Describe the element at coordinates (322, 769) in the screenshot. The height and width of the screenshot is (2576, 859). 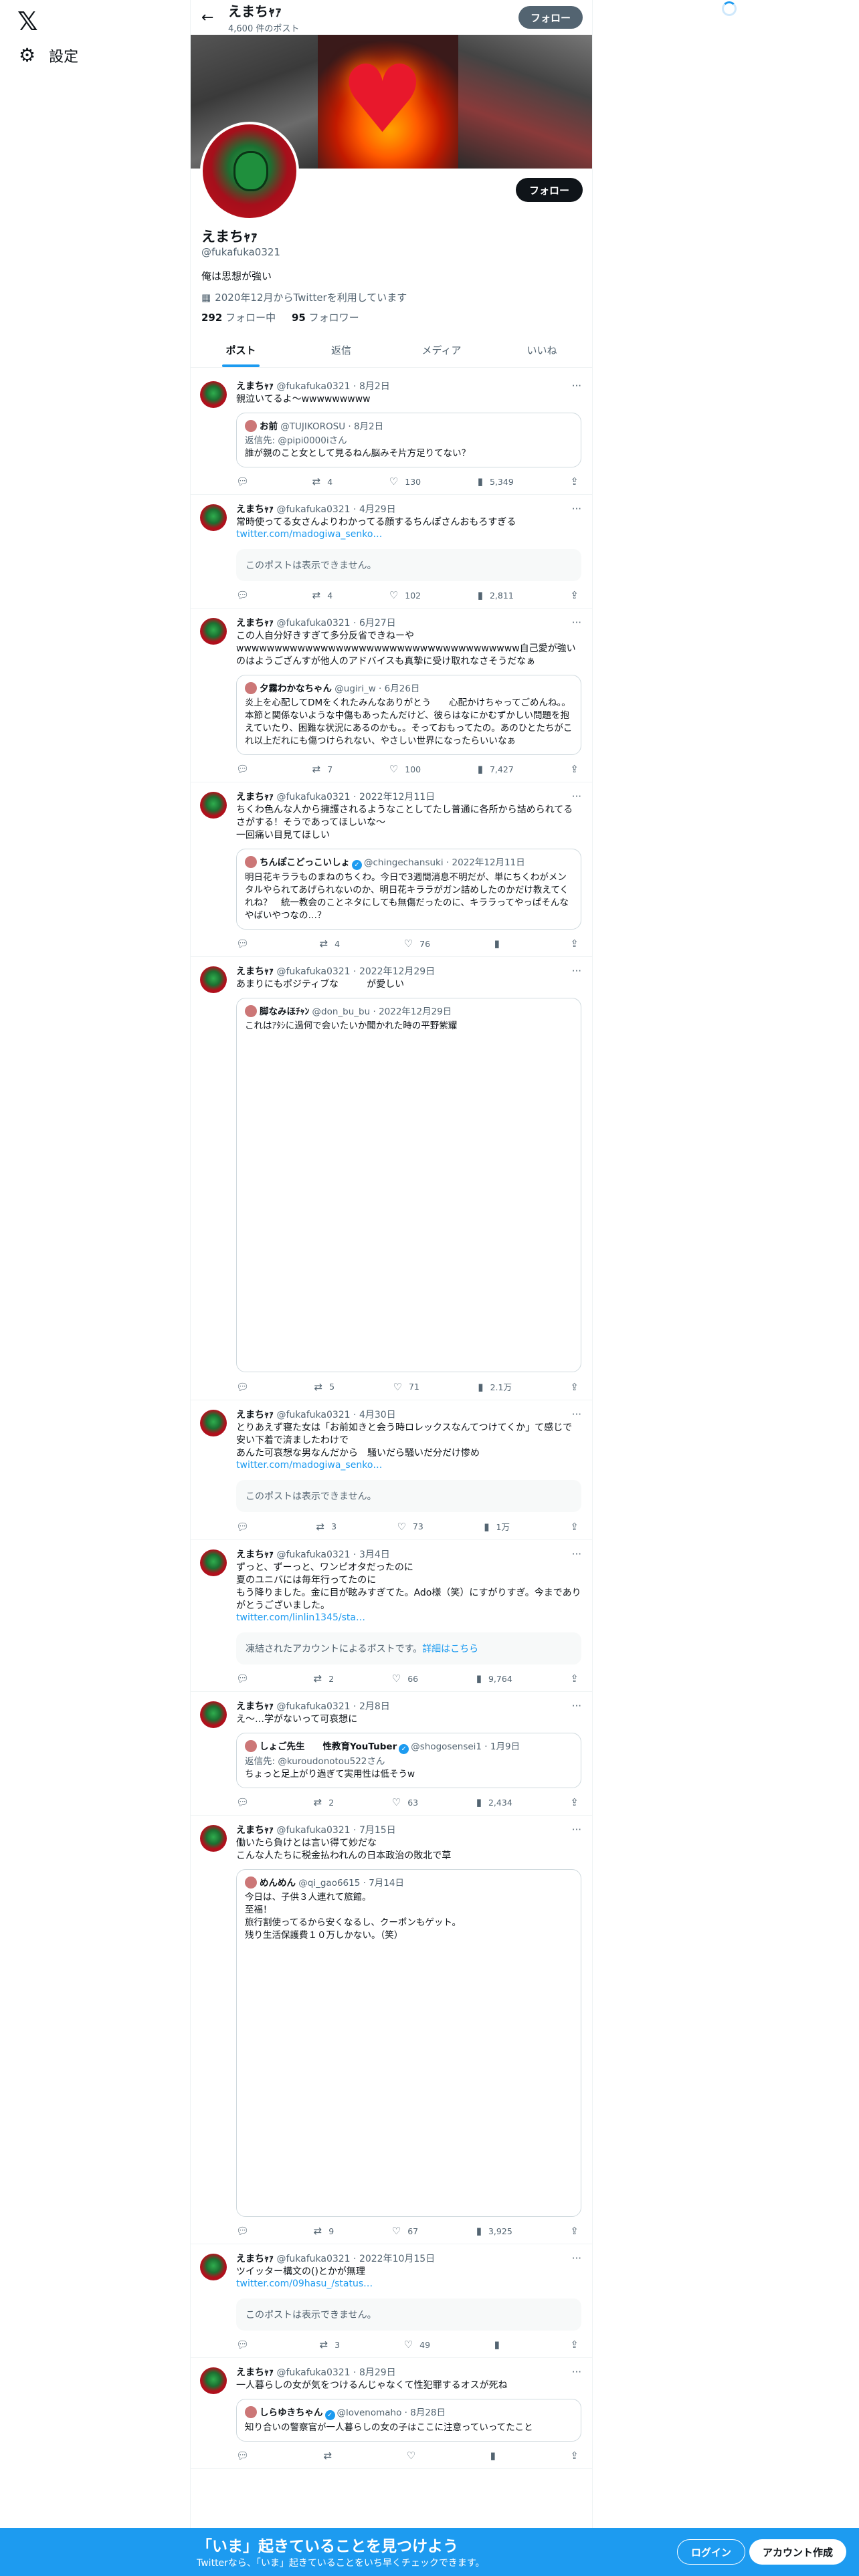
I see `repost-button: ⇄ 7` at that location.